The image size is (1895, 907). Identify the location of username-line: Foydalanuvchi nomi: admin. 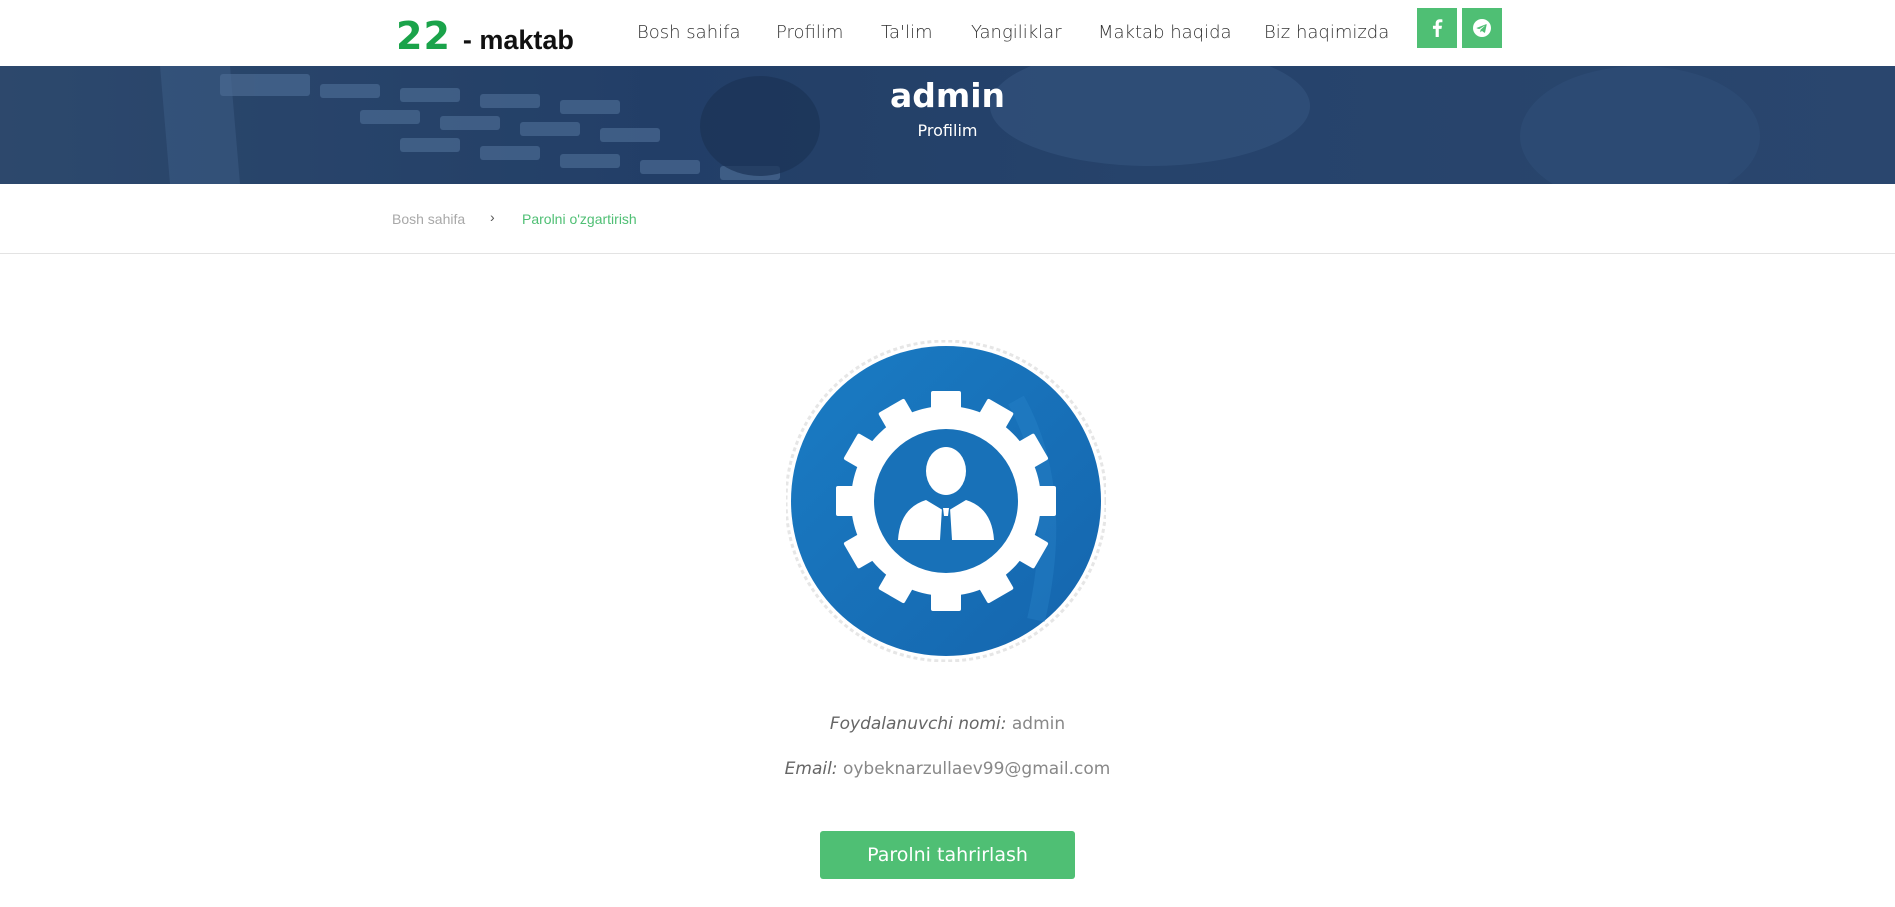
(947, 724).